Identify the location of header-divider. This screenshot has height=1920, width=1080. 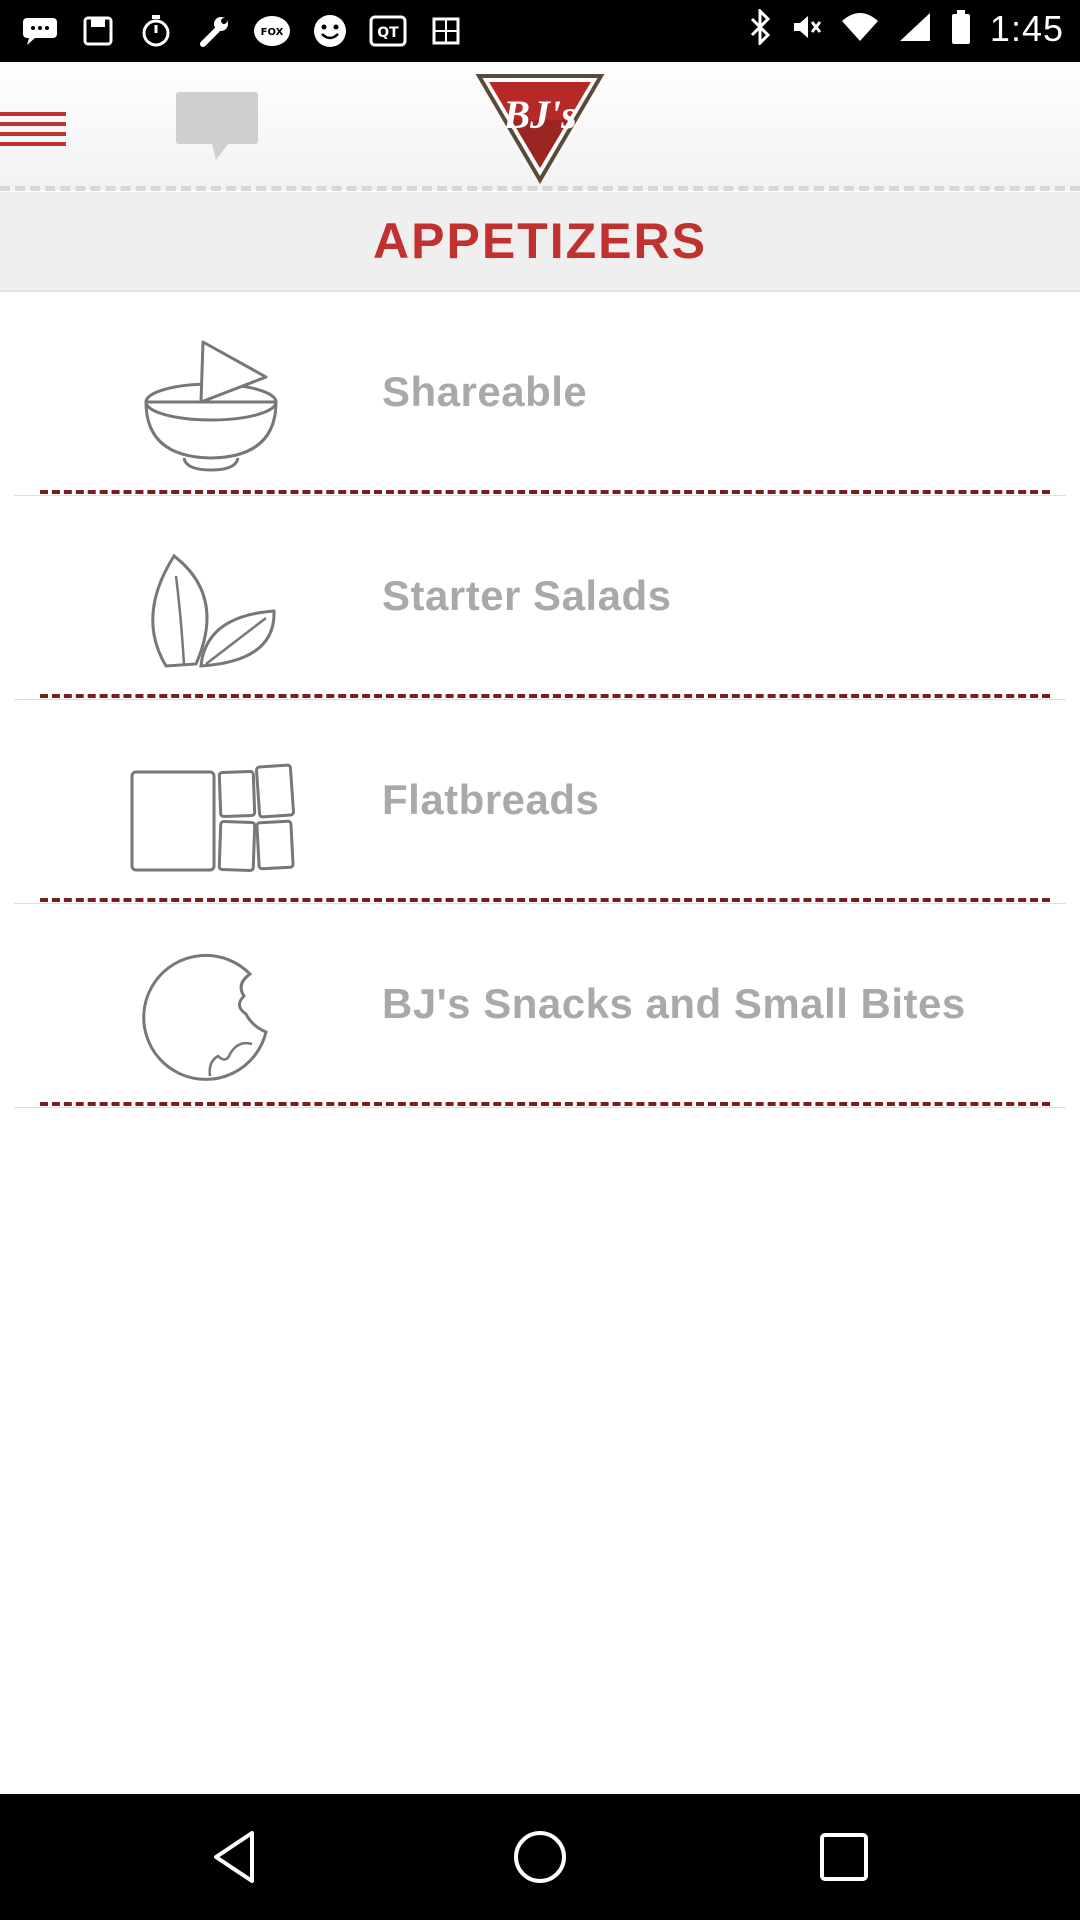
(540, 188).